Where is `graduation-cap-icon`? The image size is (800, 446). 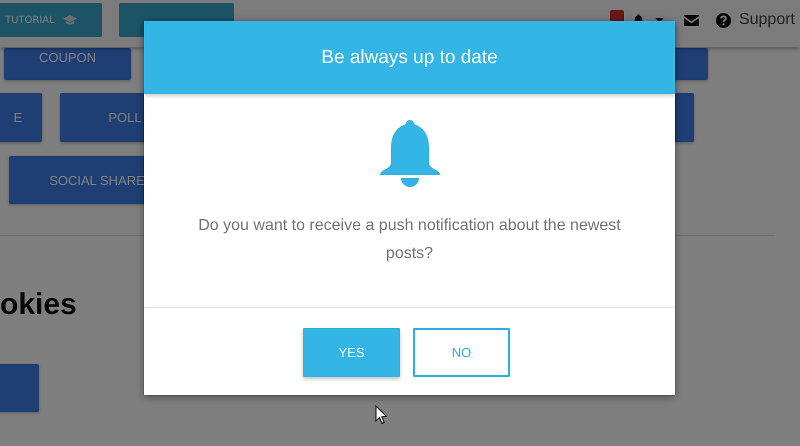
graduation-cap-icon is located at coordinates (69, 20).